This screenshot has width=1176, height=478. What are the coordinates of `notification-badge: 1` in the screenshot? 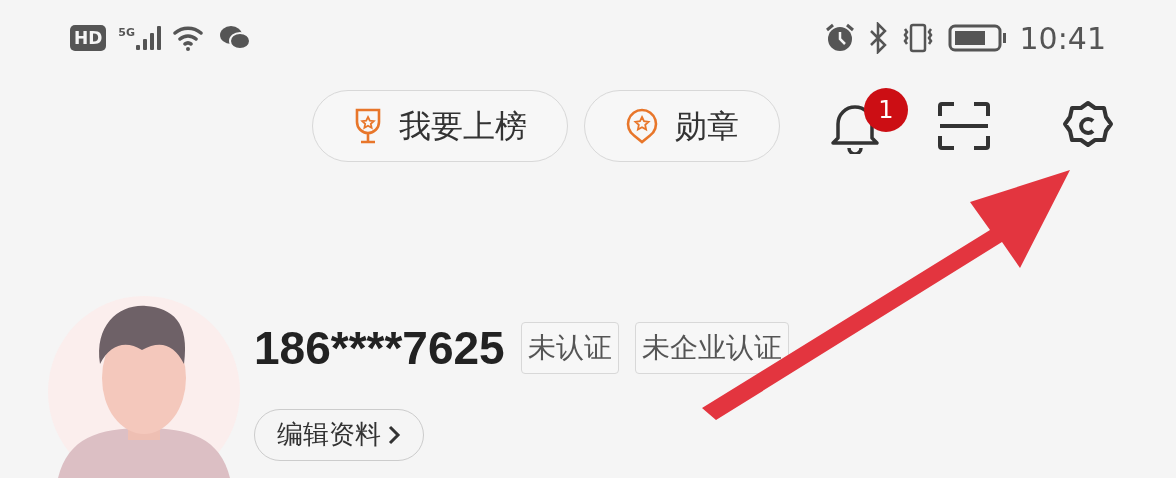 It's located at (886, 110).